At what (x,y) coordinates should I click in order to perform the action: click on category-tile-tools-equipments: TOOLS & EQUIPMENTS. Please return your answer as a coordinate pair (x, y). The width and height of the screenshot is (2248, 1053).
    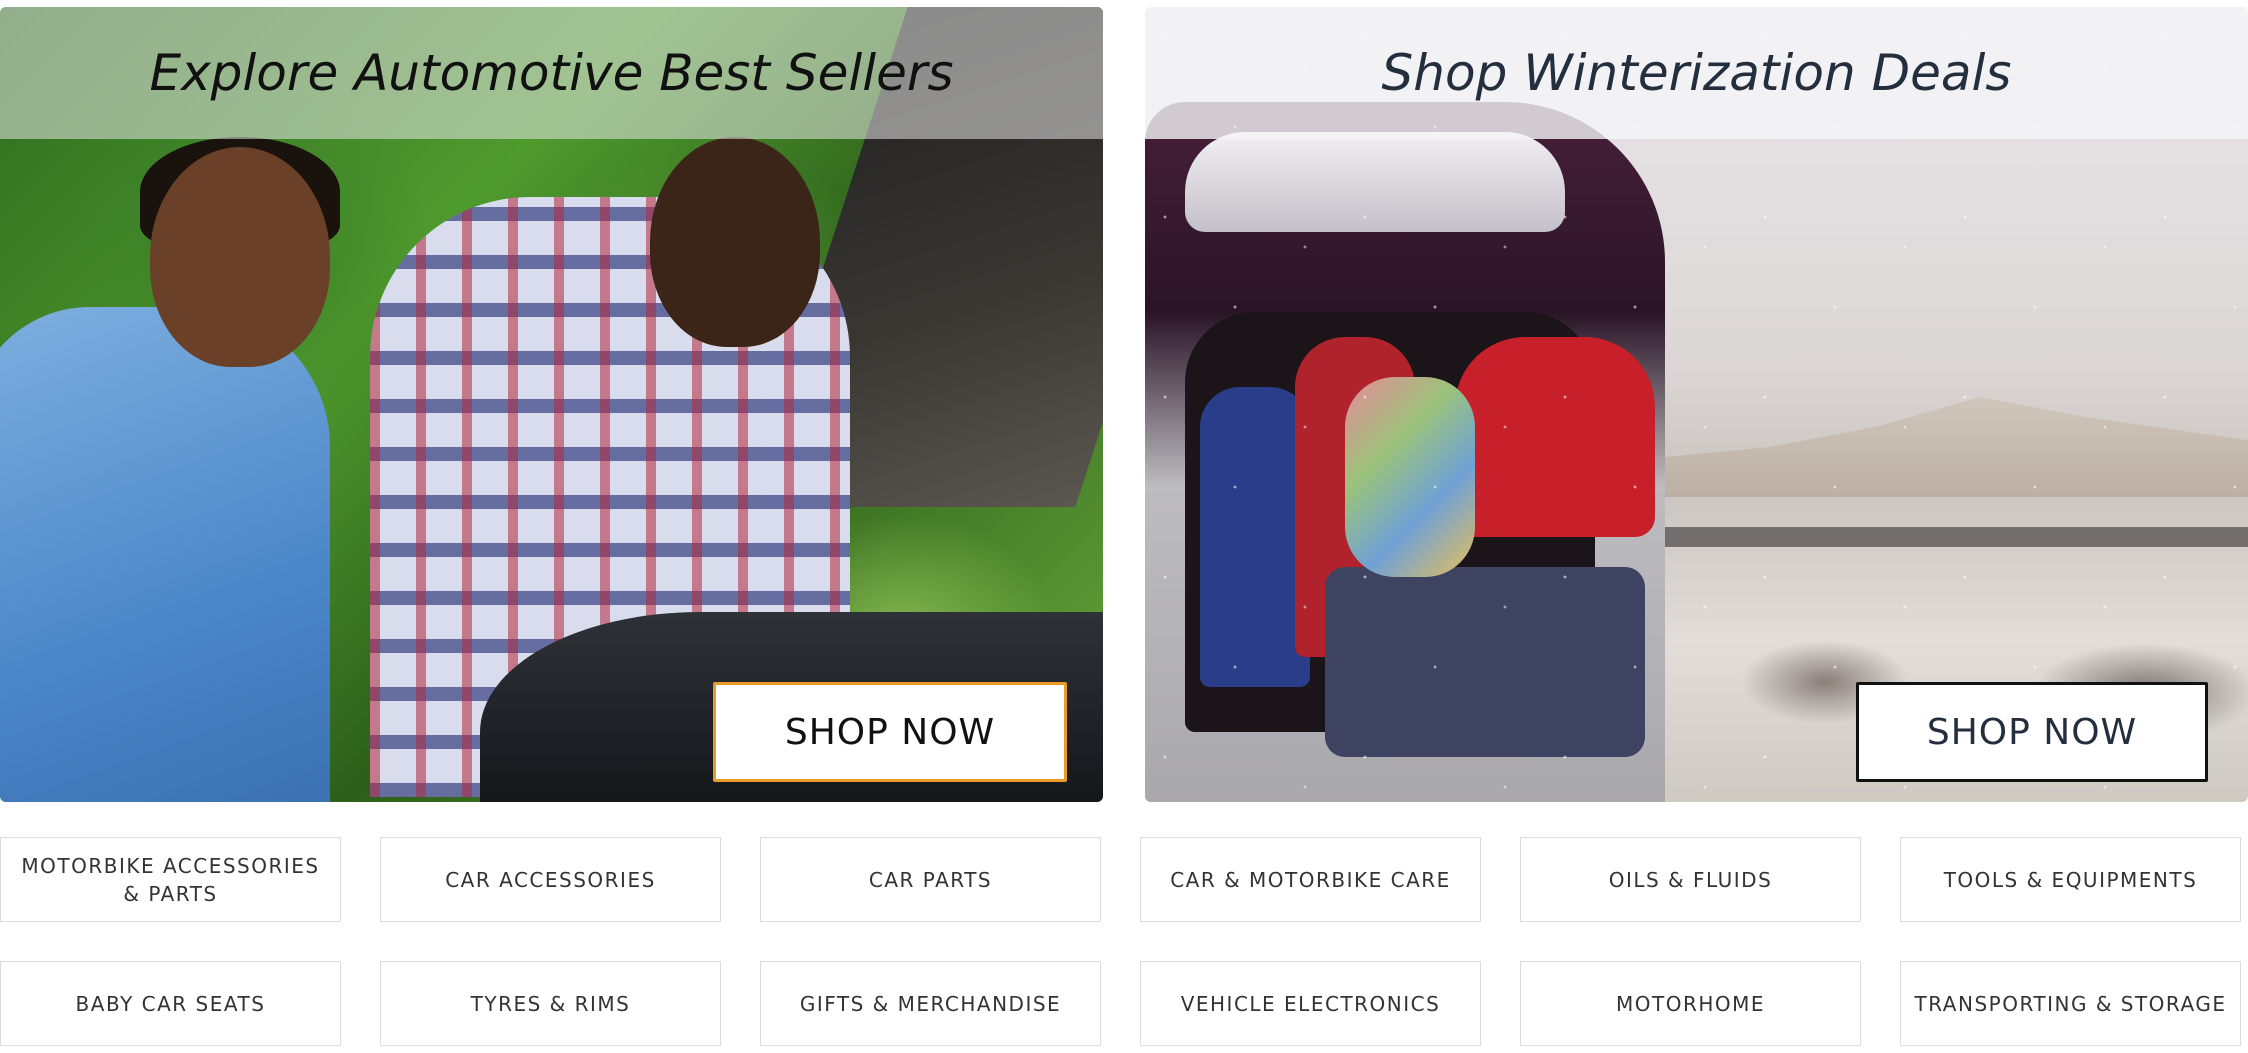
    Looking at the image, I should click on (2070, 879).